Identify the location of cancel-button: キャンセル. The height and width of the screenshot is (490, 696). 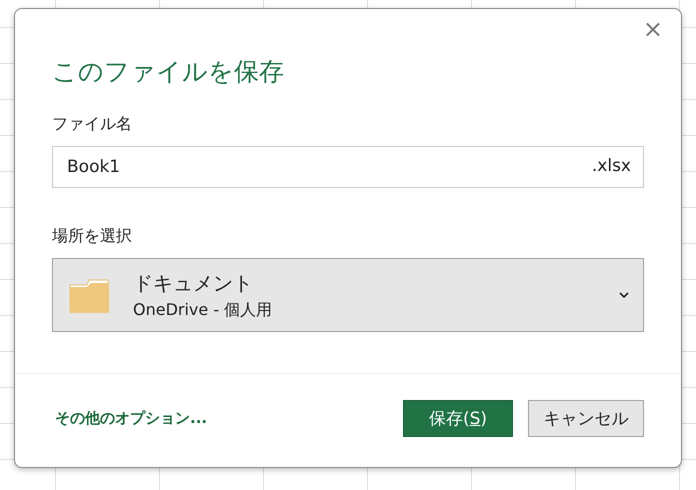
(586, 418).